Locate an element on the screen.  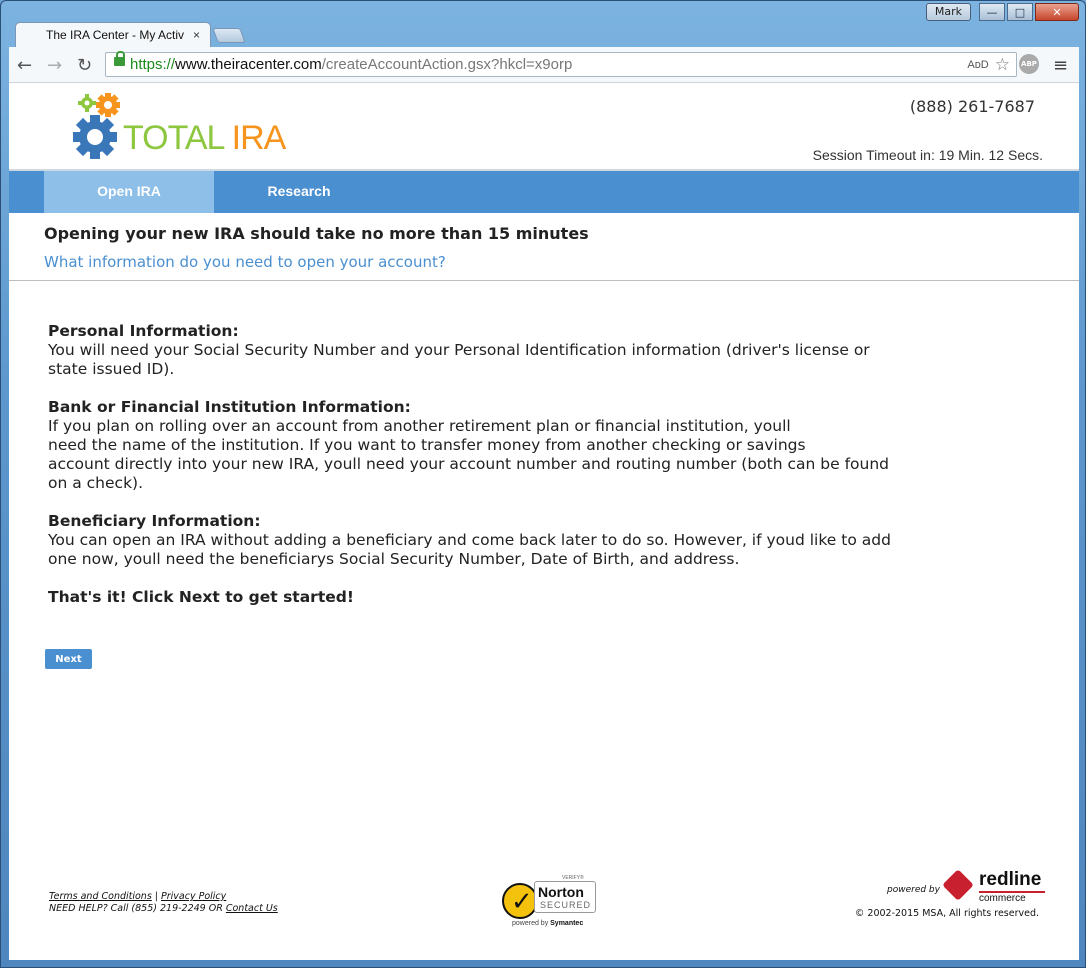
section-title: Beneficiary Information: is located at coordinates (154, 521).